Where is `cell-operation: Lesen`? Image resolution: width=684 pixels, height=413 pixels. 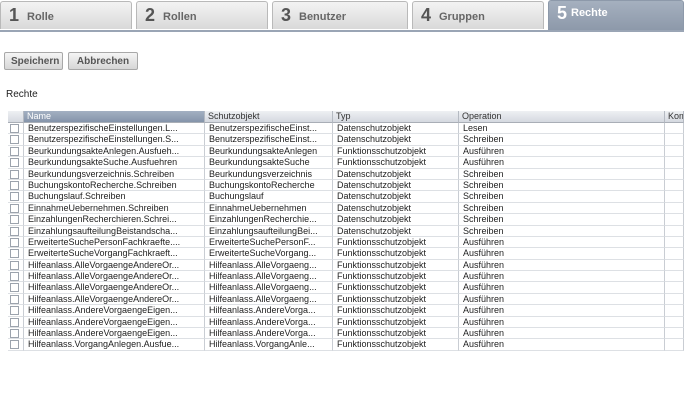 cell-operation: Lesen is located at coordinates (562, 129).